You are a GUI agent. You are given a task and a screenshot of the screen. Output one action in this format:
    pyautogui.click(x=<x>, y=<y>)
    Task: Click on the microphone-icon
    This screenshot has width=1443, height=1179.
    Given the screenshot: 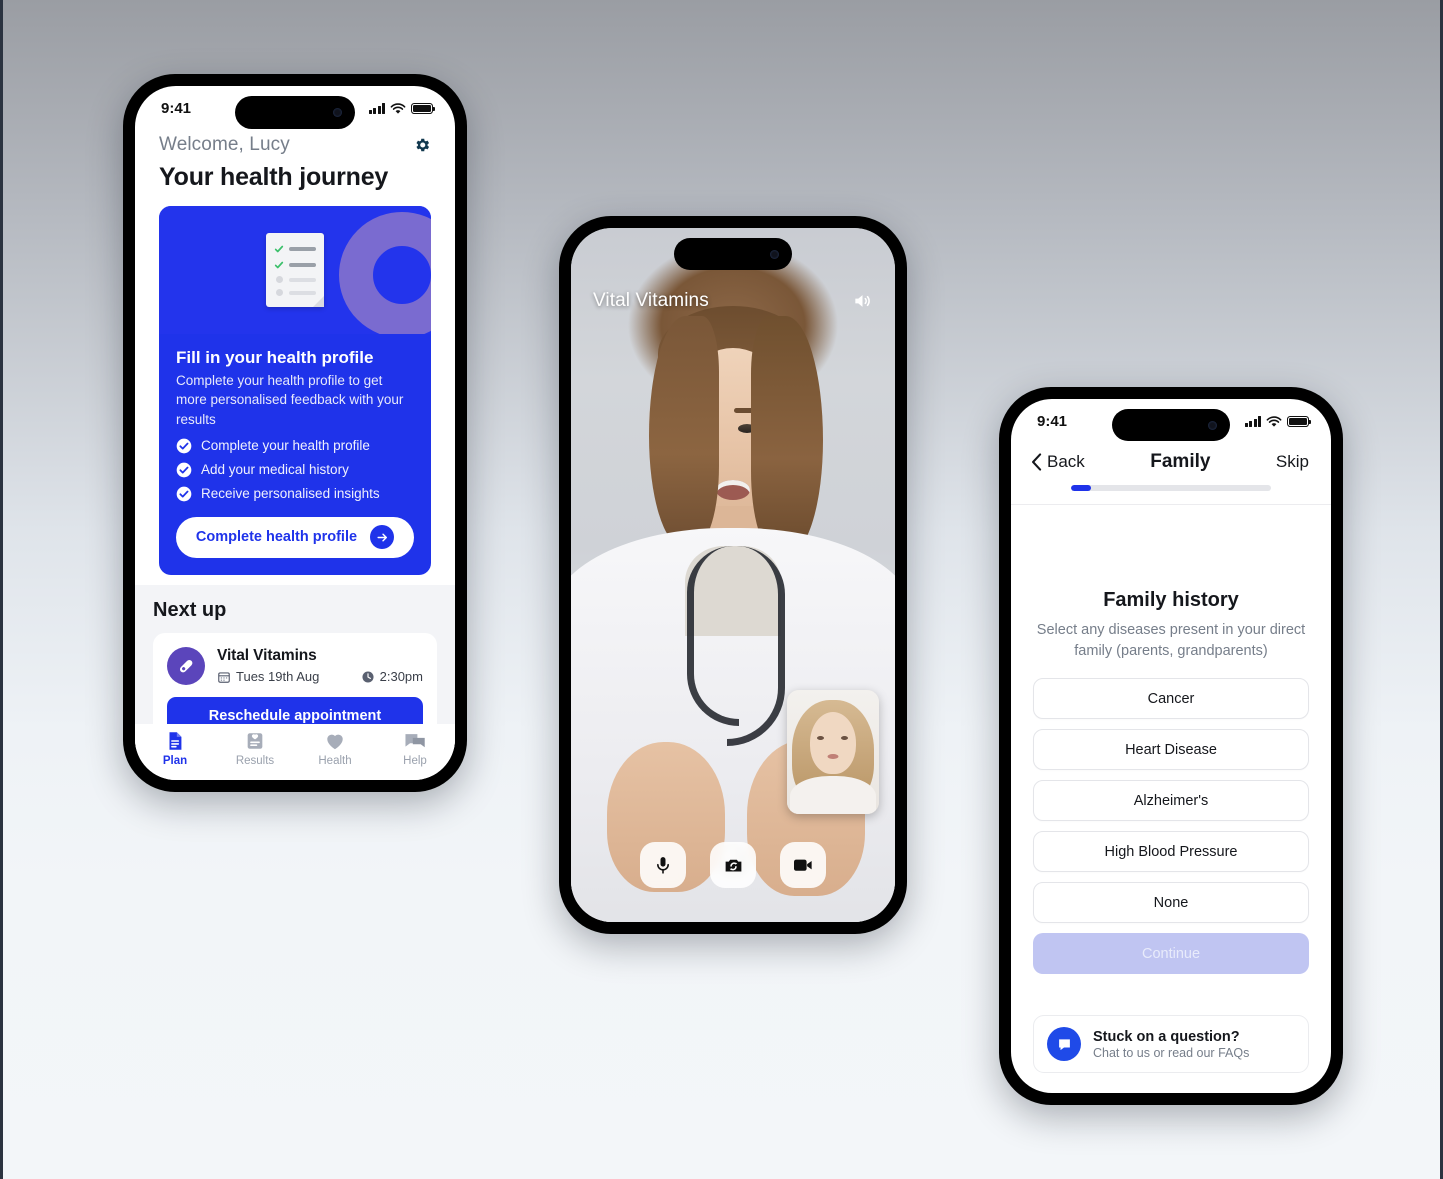 What is the action you would take?
    pyautogui.click(x=663, y=865)
    